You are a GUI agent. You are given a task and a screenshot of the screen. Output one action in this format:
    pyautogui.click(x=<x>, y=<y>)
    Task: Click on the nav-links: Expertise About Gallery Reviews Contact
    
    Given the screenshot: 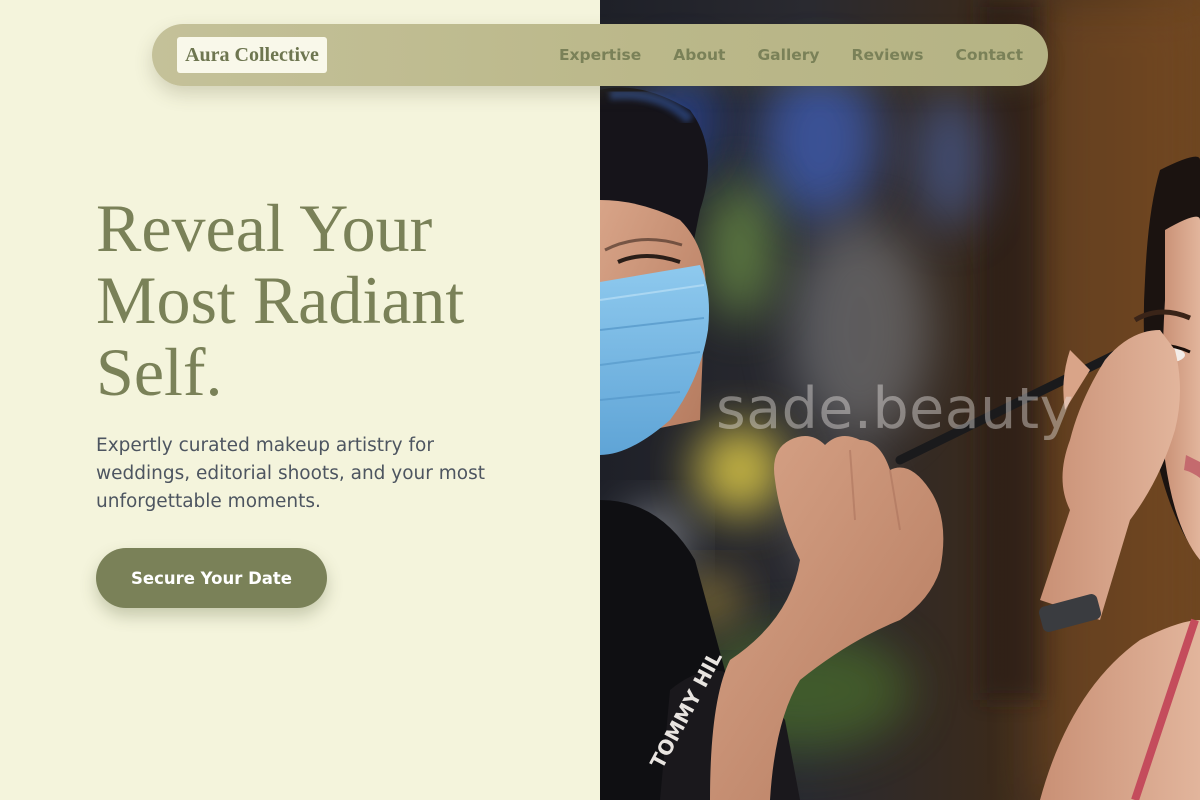 What is the action you would take?
    pyautogui.click(x=791, y=55)
    